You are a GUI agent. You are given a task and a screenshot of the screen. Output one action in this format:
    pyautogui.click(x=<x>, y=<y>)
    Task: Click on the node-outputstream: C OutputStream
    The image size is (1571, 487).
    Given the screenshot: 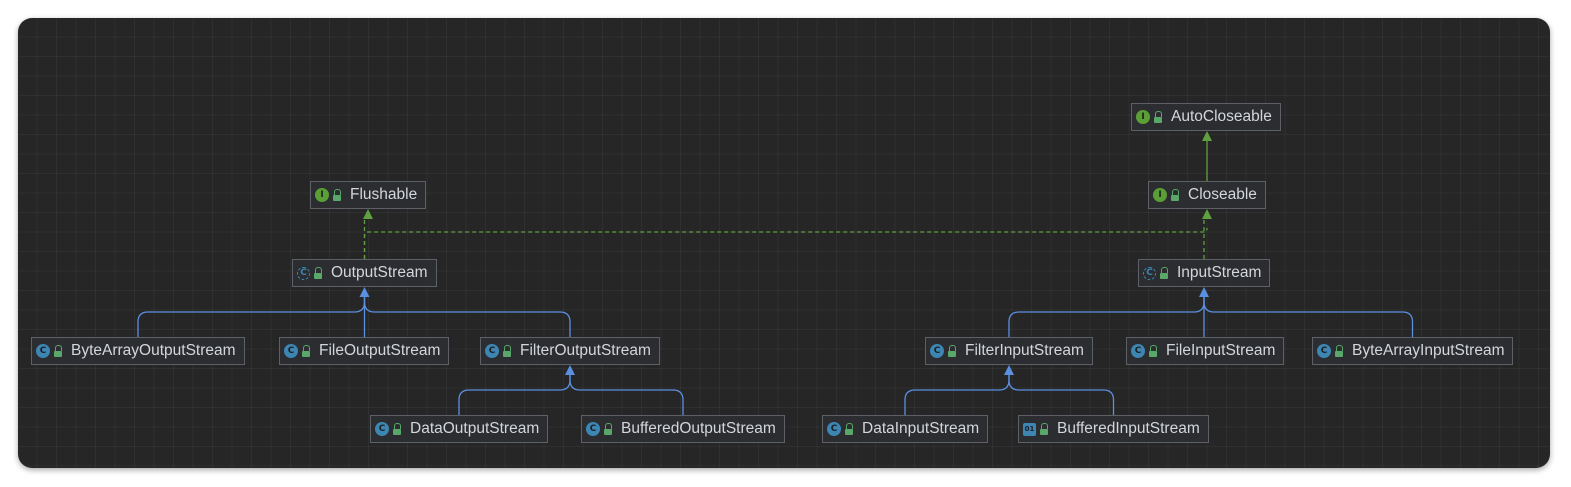 What is the action you would take?
    pyautogui.click(x=364, y=273)
    